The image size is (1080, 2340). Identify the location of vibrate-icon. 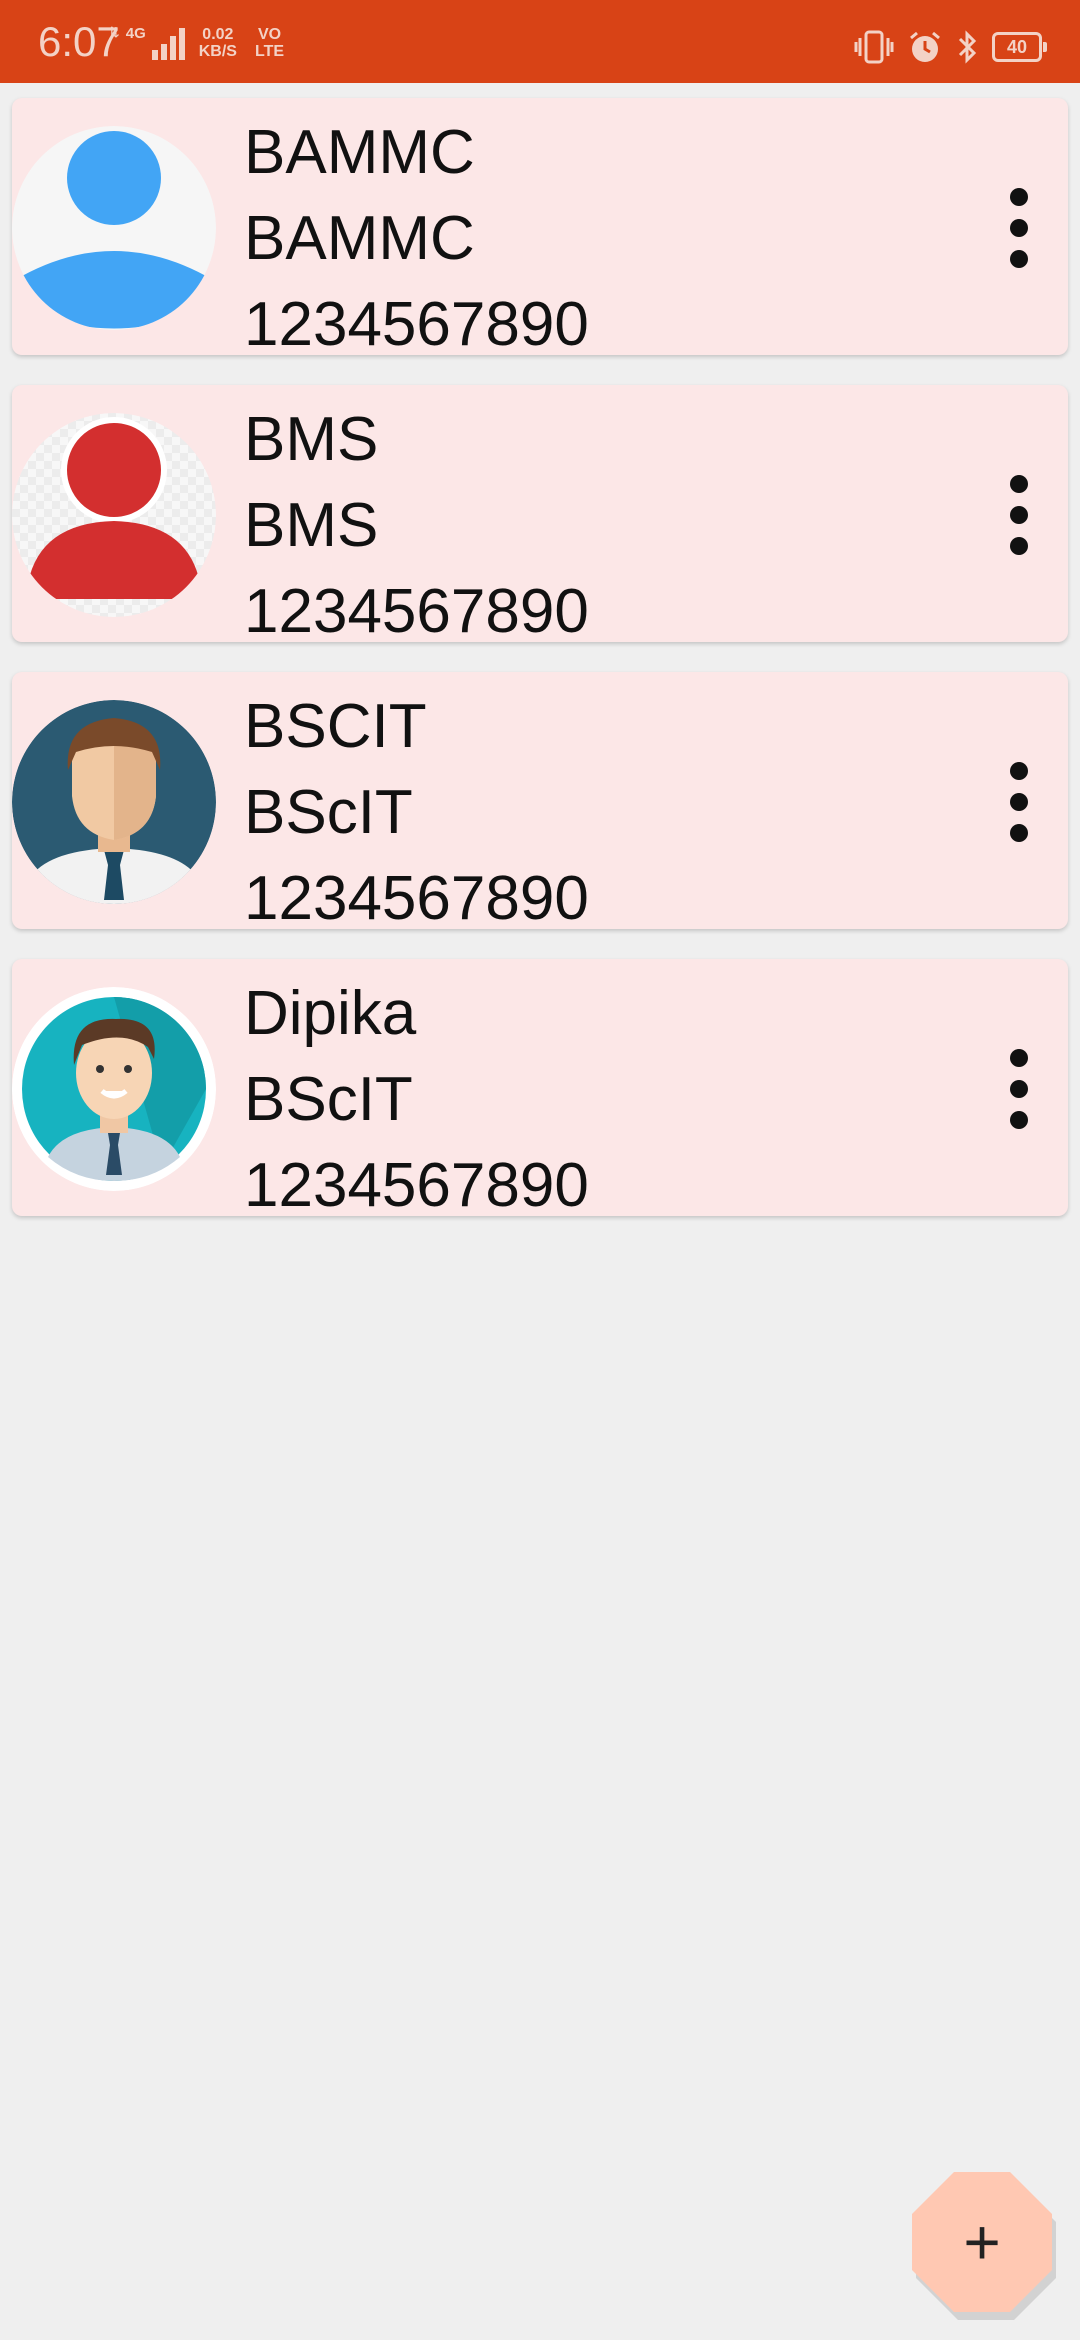
(874, 47).